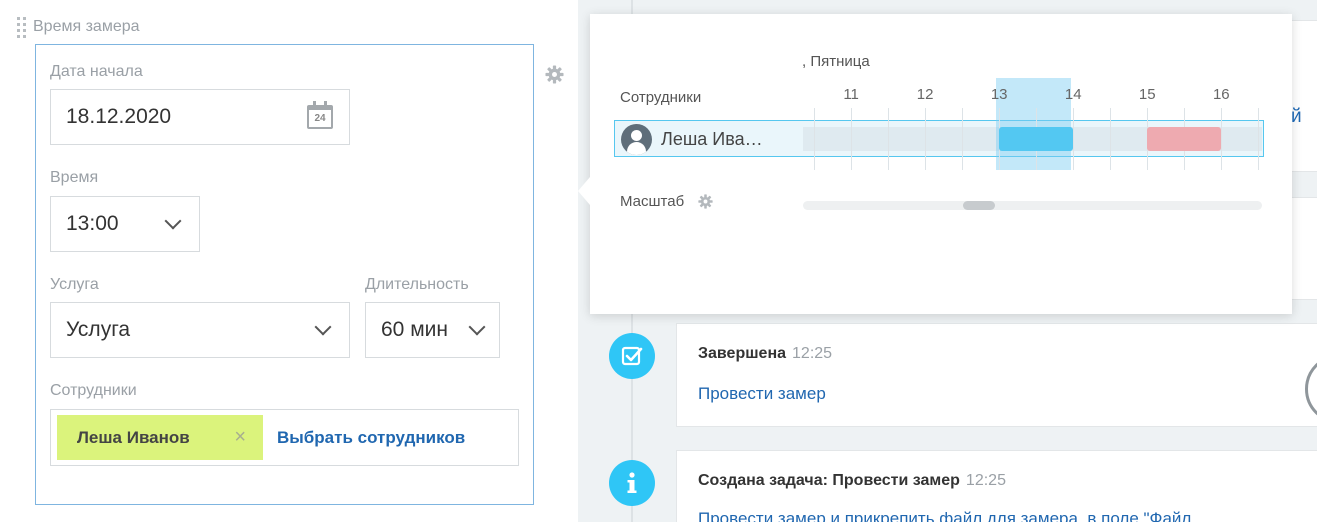  I want to click on busy-slot, so click(1184, 139).